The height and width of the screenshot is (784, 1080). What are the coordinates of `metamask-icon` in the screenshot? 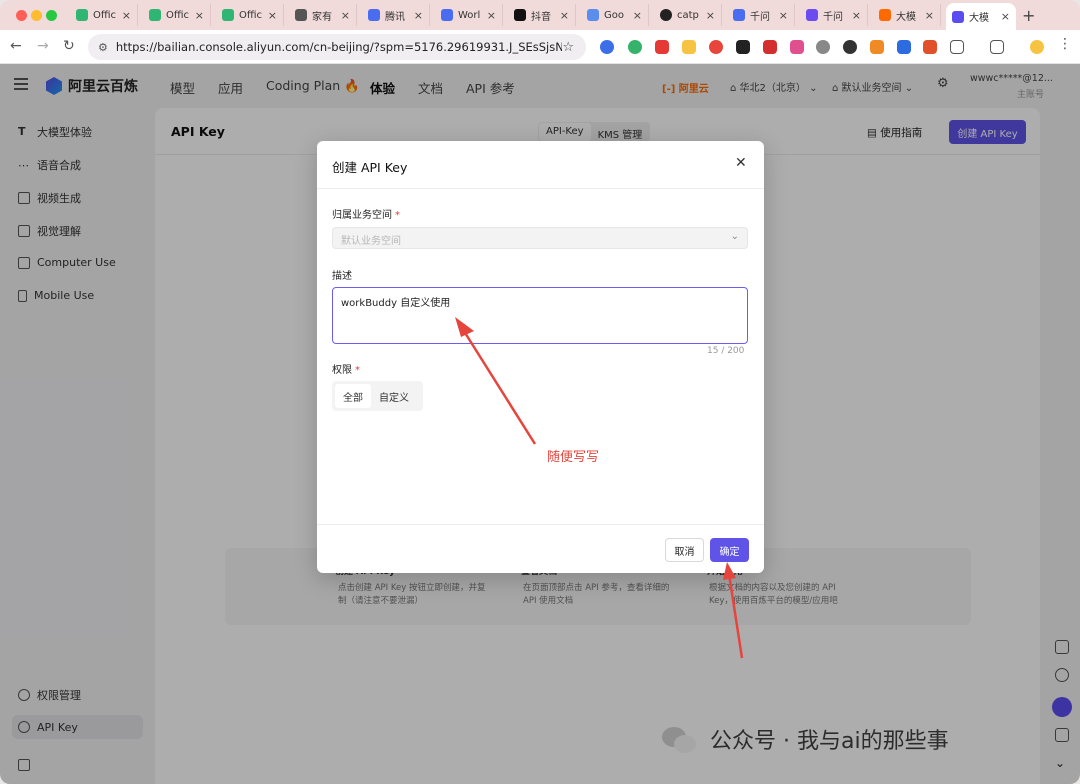 It's located at (877, 47).